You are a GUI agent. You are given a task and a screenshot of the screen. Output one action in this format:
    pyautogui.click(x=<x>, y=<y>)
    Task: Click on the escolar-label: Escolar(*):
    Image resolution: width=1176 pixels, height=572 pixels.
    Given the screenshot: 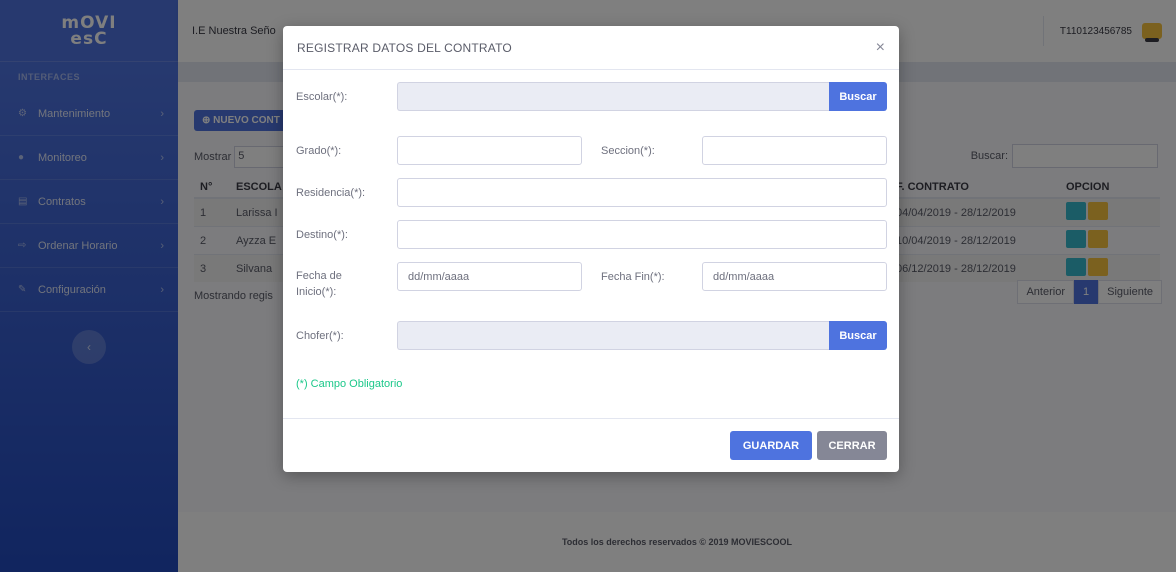 What is the action you would take?
    pyautogui.click(x=322, y=97)
    